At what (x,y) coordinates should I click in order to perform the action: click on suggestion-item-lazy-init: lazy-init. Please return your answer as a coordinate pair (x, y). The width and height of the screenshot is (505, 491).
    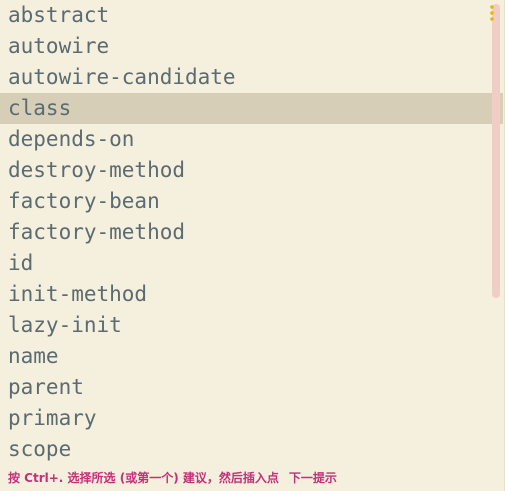
    Looking at the image, I should click on (251, 325).